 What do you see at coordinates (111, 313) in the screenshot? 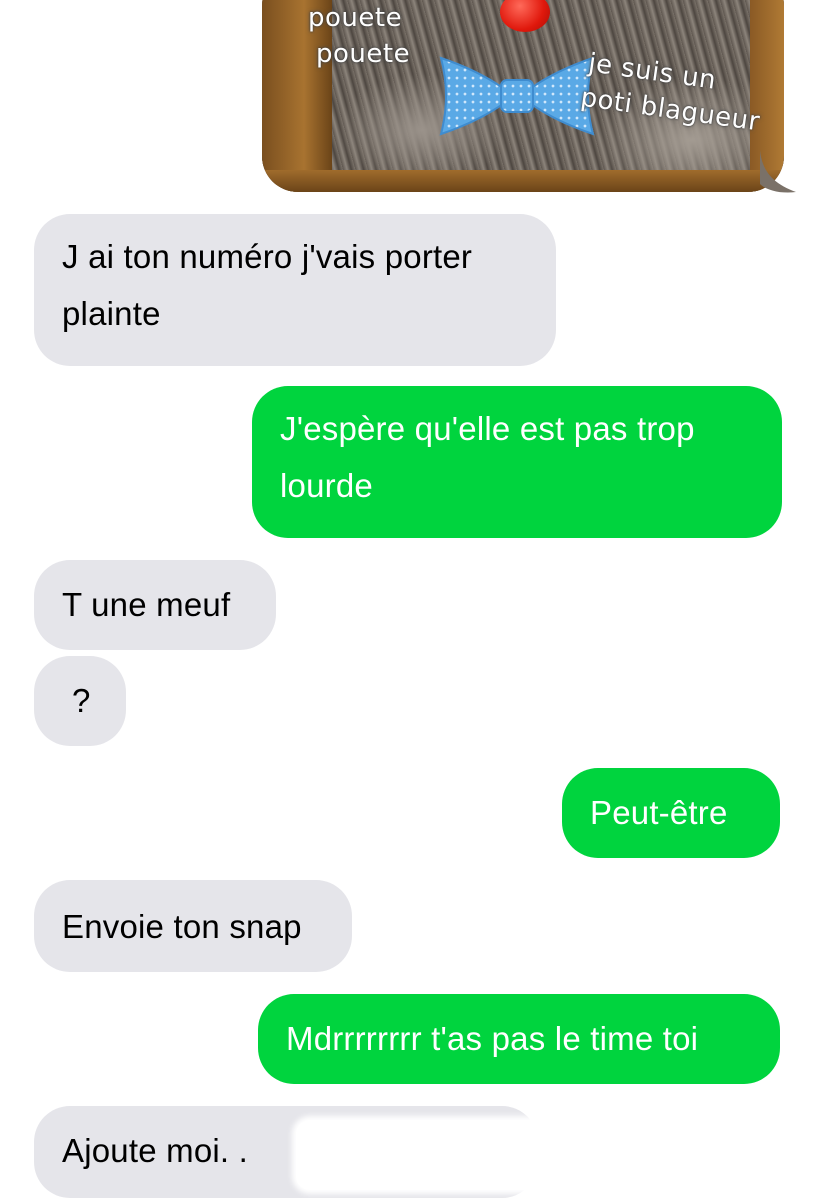
I see `message-text: plainte` at bounding box center [111, 313].